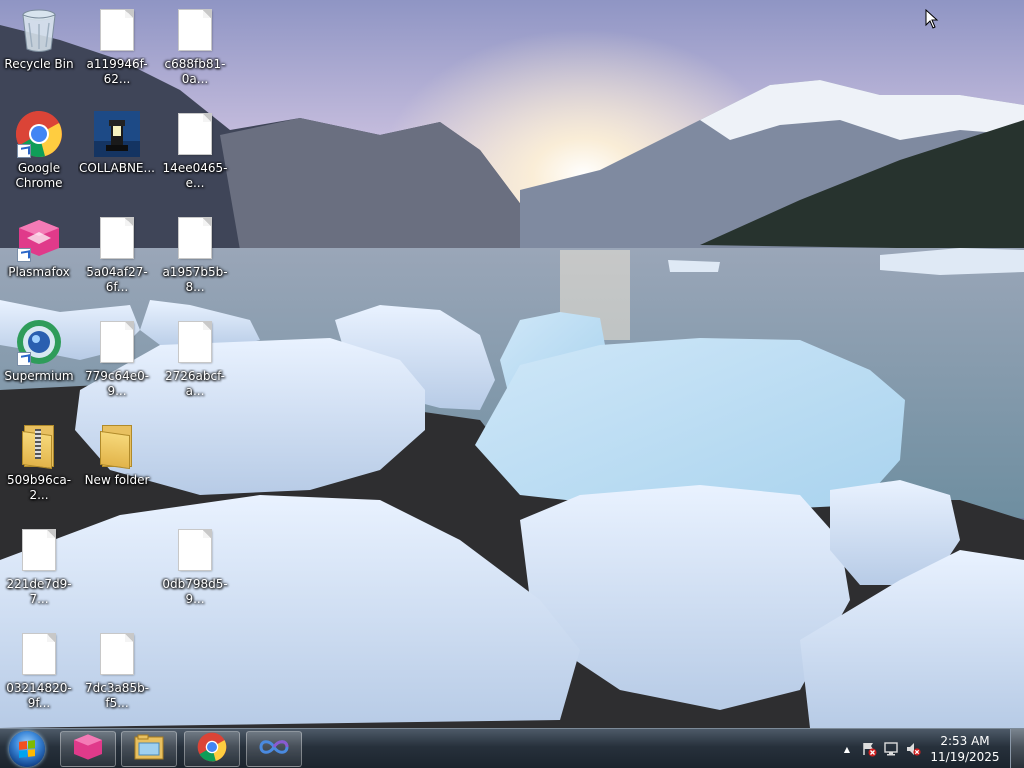  I want to click on mouse-pointer-icon, so click(932, 20).